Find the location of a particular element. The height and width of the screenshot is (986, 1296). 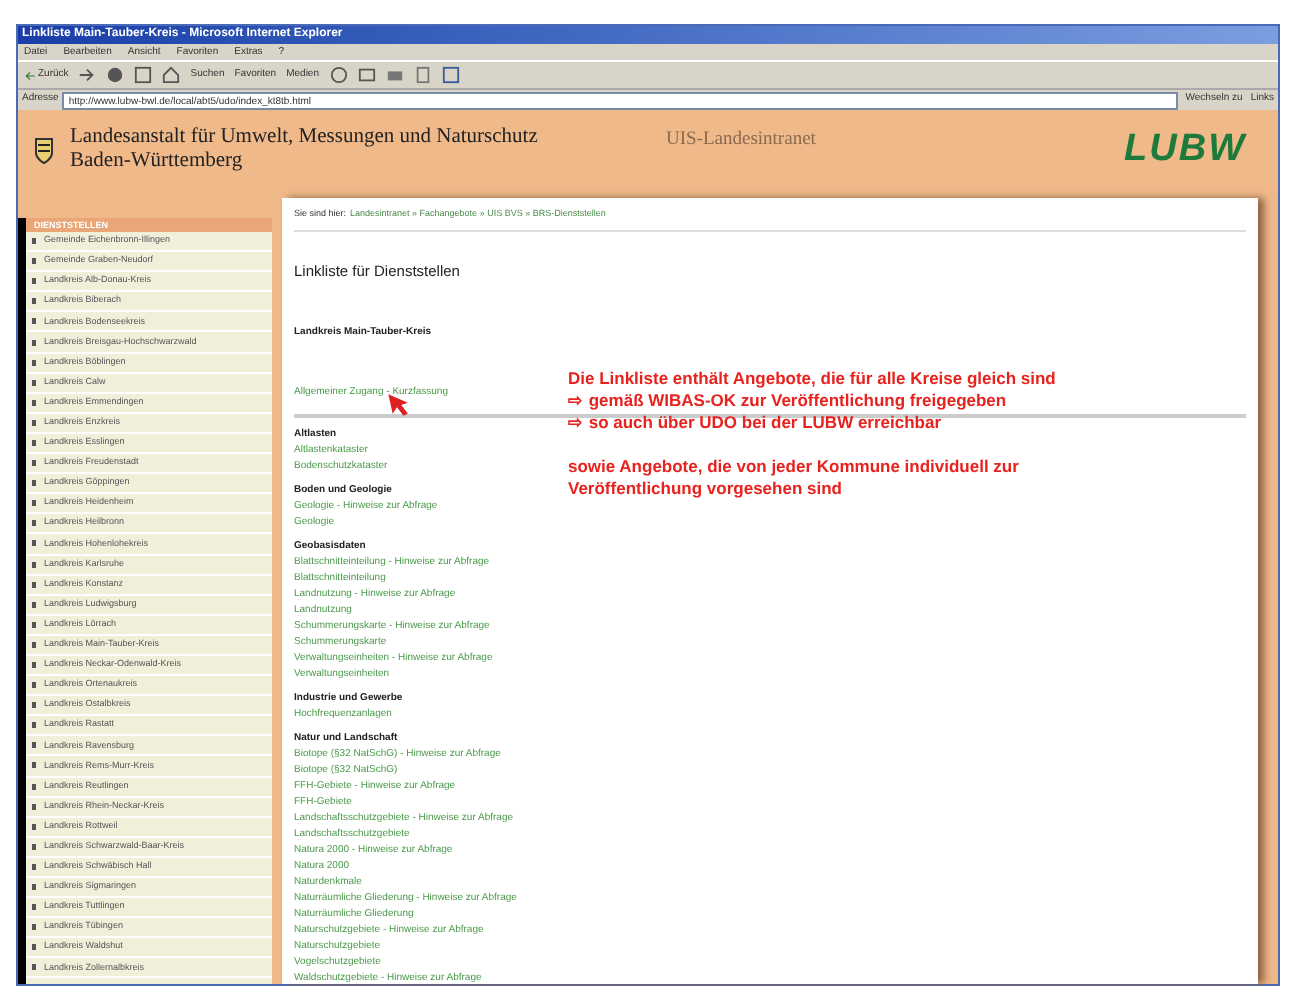

site-title: Landesanstalt für Umwelt, Messungen und Naturschutz is located at coordinates (305, 138).